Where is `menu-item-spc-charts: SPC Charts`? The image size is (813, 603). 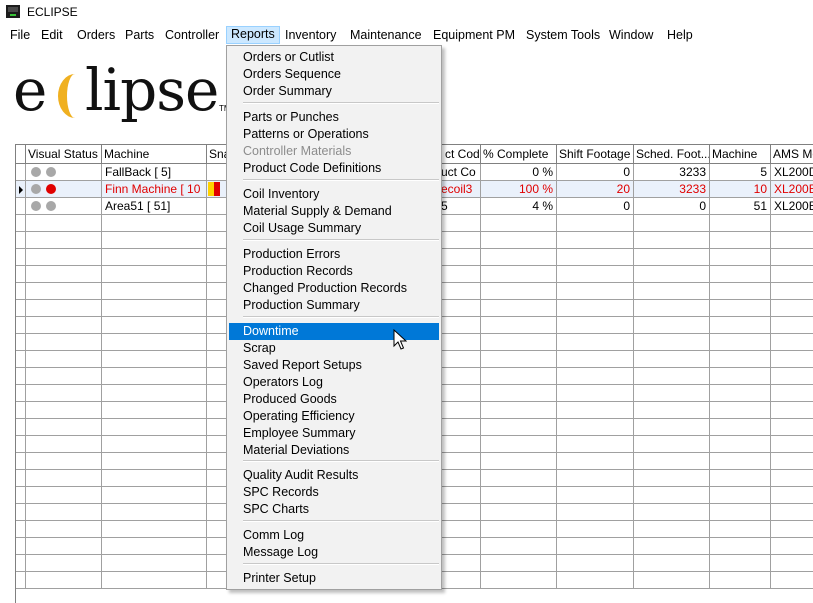
menu-item-spc-charts: SPC Charts is located at coordinates (334, 509).